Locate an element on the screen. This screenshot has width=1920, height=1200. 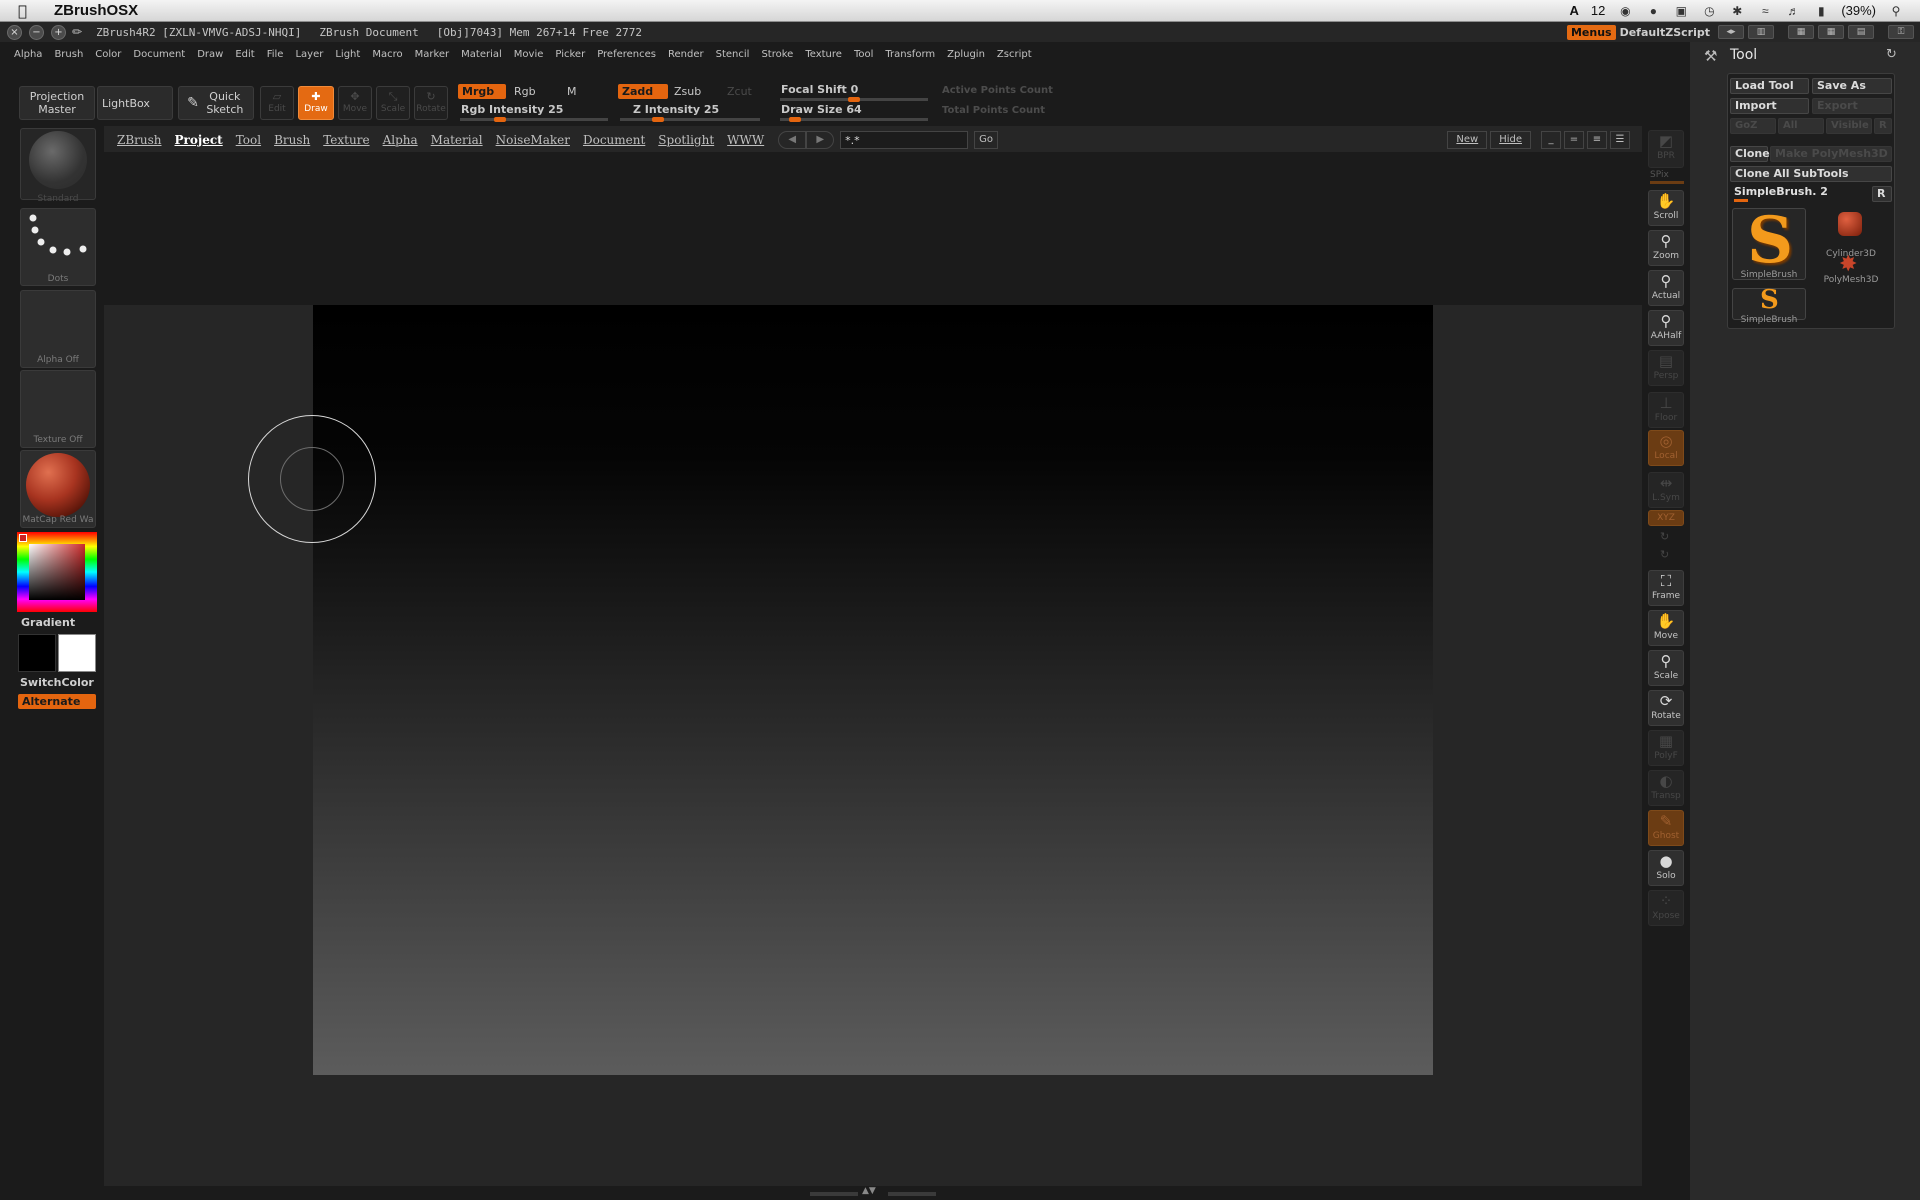
lock-icon: ⚿ is located at coordinates (1901, 32).